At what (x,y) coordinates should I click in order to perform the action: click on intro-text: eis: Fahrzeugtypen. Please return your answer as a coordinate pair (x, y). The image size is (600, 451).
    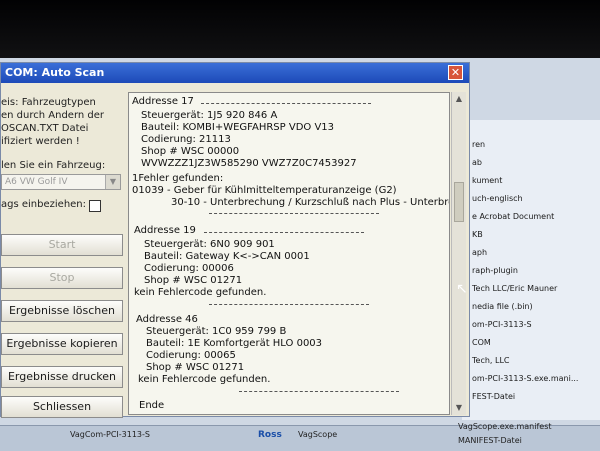
    Looking at the image, I should click on (48, 102).